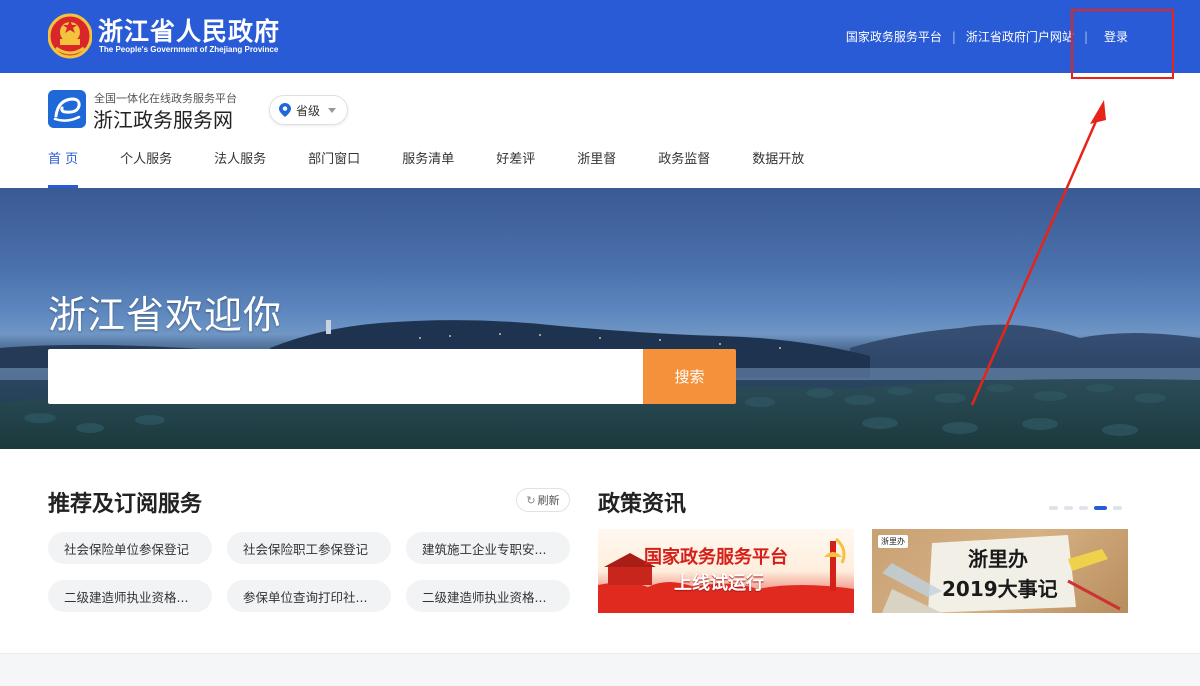 The image size is (1200, 686). I want to click on nav-gov-supervision: 政务监督, so click(684, 168).